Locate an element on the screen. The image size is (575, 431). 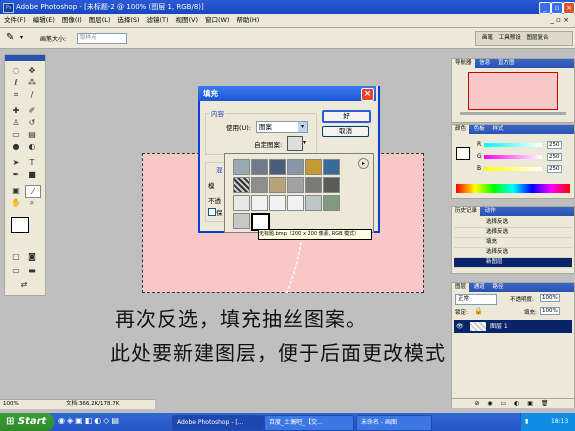
tab-swatches: 色板 is located at coordinates (479, 129).